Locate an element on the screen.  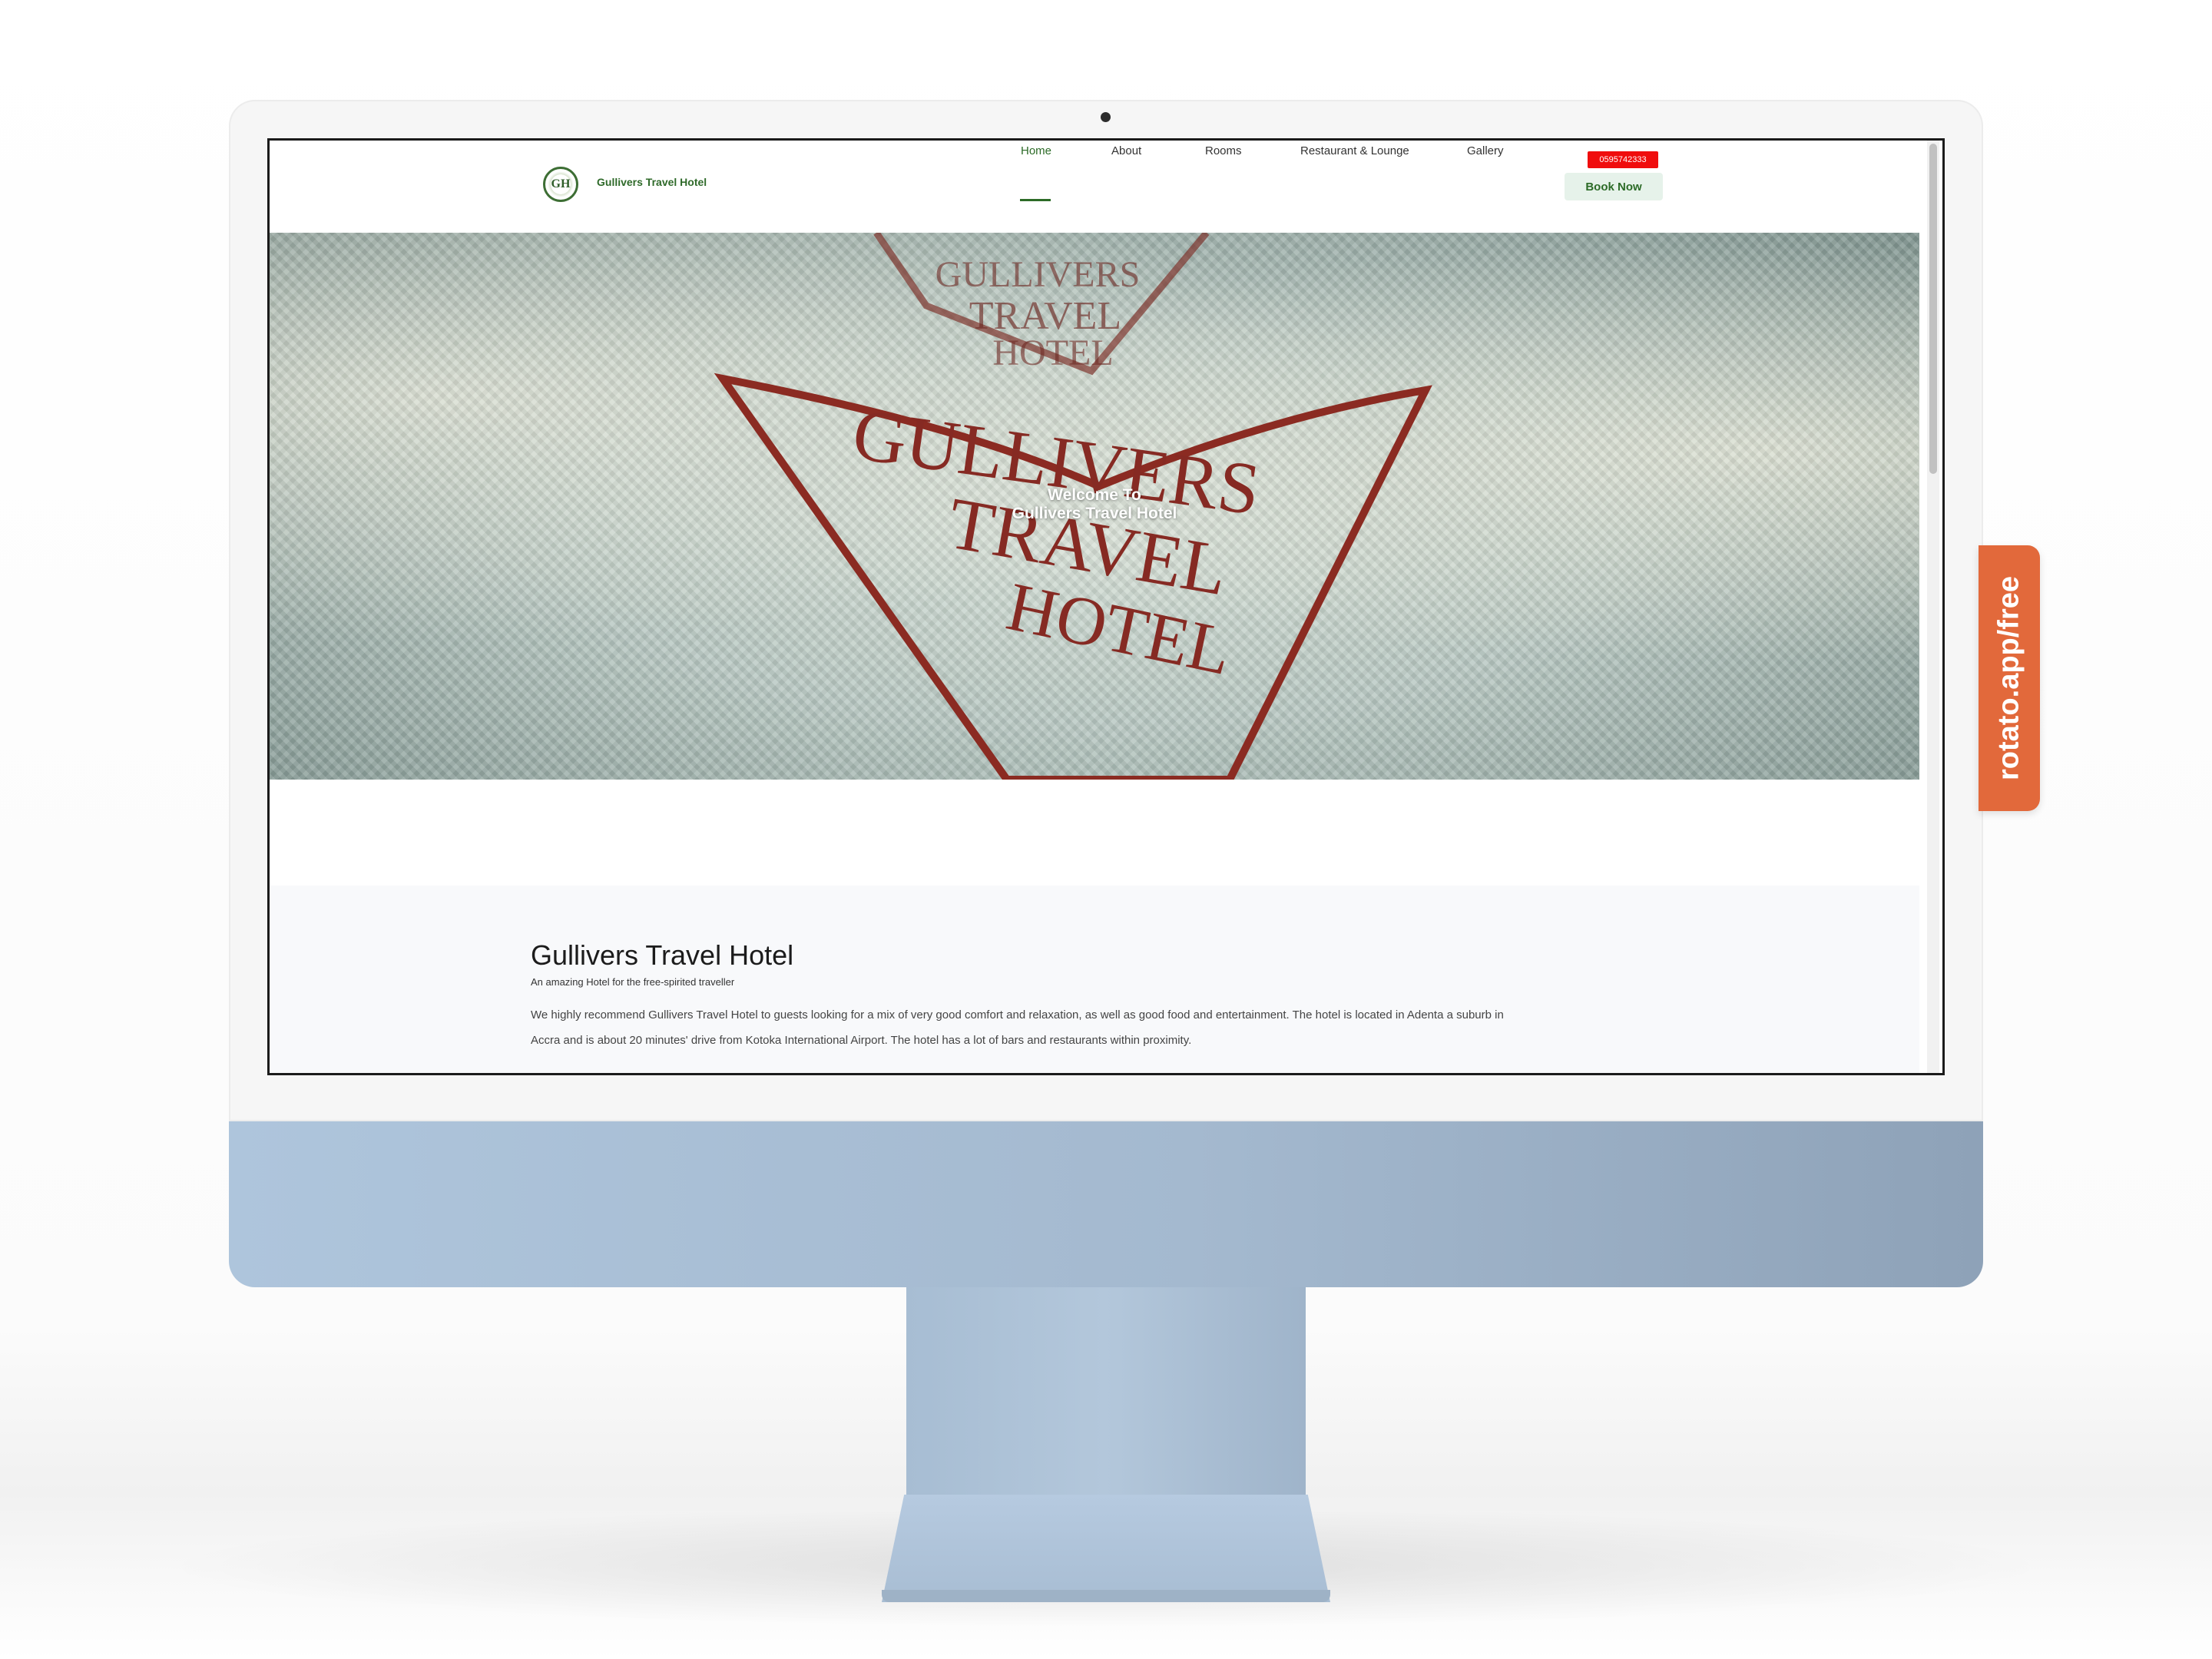
nav-home: Home is located at coordinates (1036, 151).